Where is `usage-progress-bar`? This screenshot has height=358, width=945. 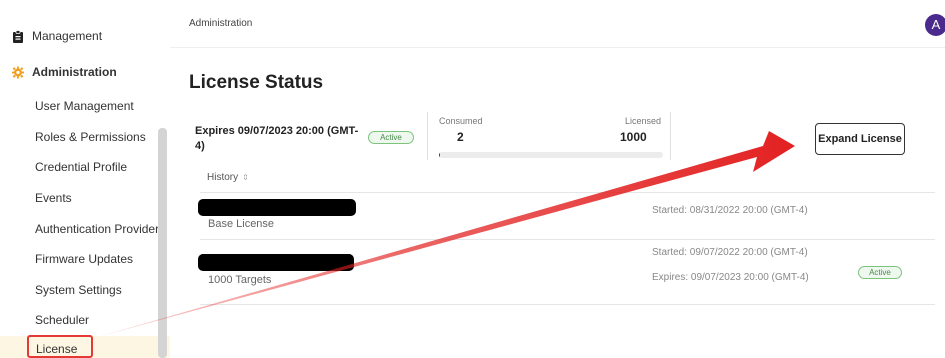 usage-progress-bar is located at coordinates (551, 155).